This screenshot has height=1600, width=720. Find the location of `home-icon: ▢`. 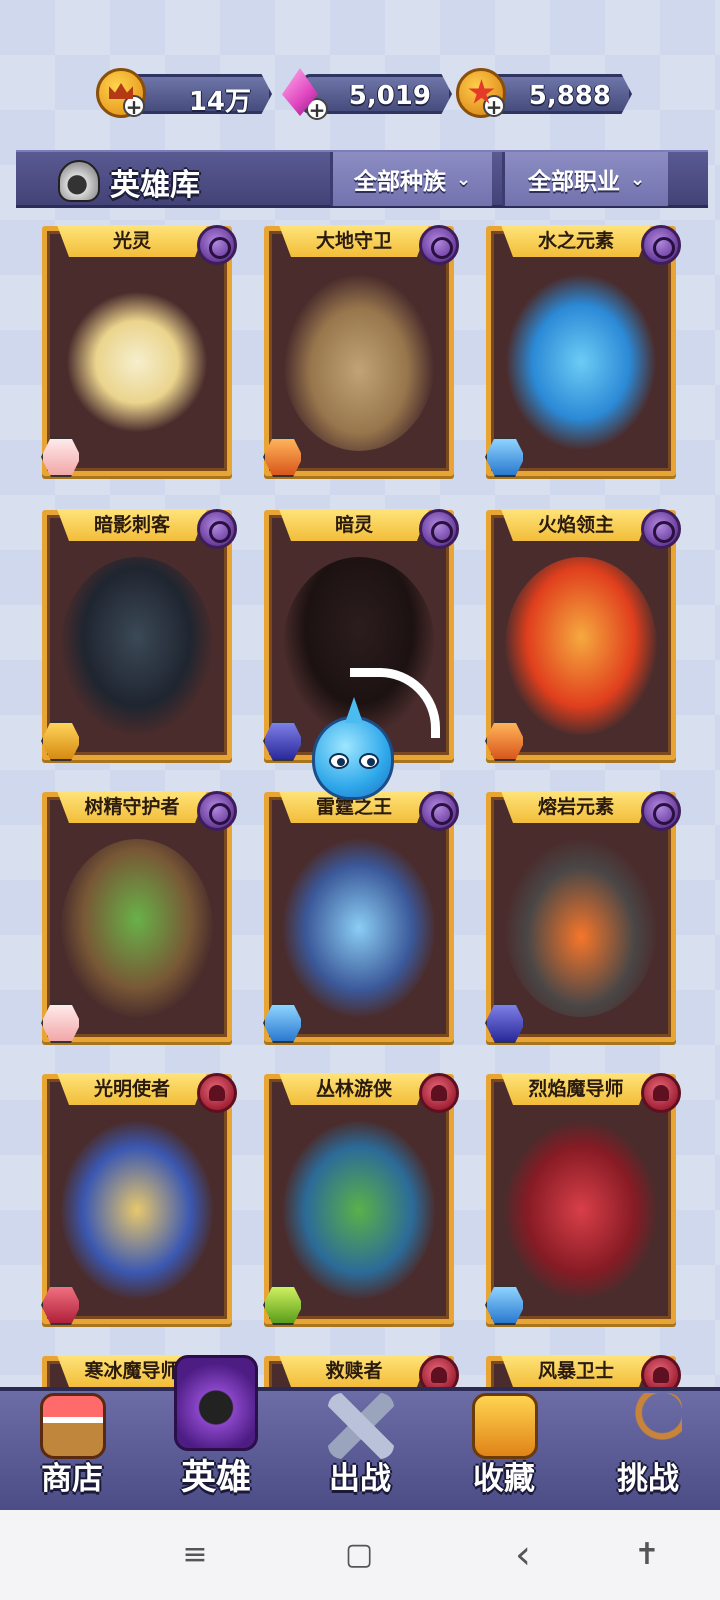

home-icon: ▢ is located at coordinates (359, 1555).